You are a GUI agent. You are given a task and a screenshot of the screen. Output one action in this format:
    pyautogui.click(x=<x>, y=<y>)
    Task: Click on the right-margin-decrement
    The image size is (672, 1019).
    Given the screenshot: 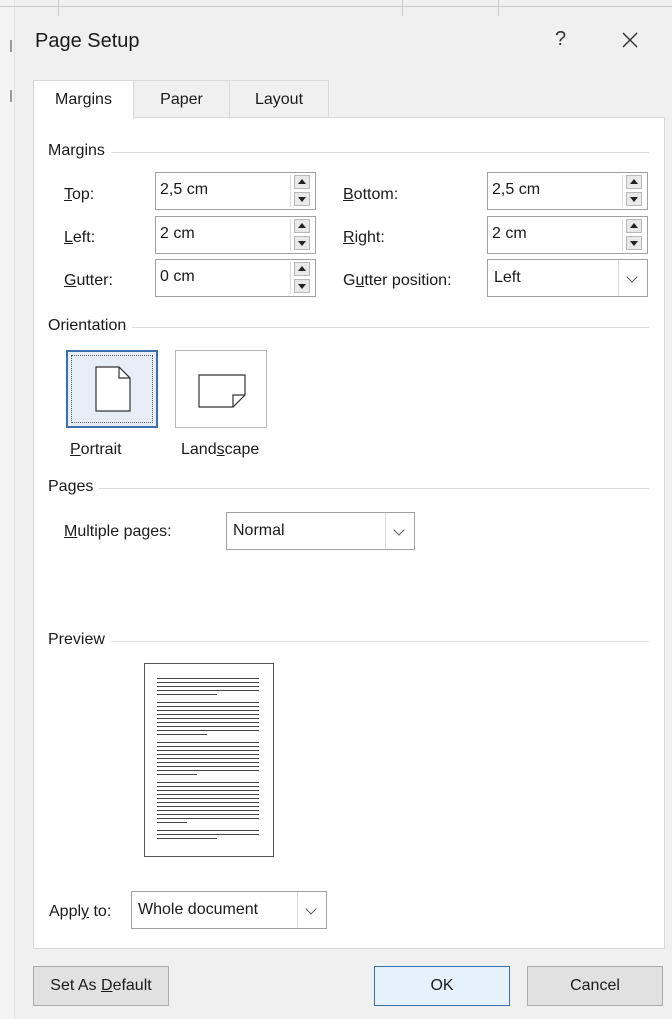 What is the action you would take?
    pyautogui.click(x=634, y=243)
    